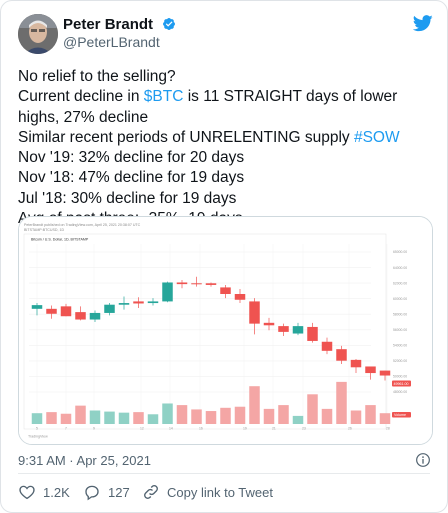  Describe the element at coordinates (164, 96) in the screenshot. I see `cashtag-link: $BTC` at that location.